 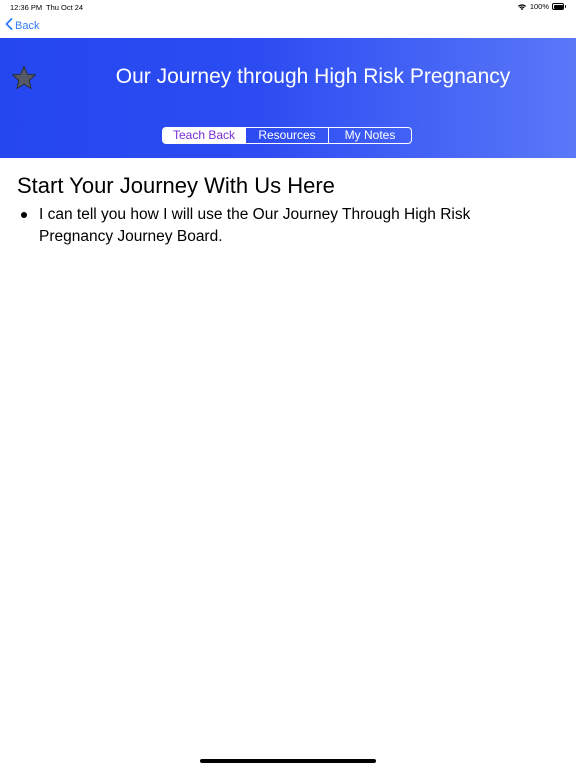 I want to click on back-button: Back, so click(x=22, y=25).